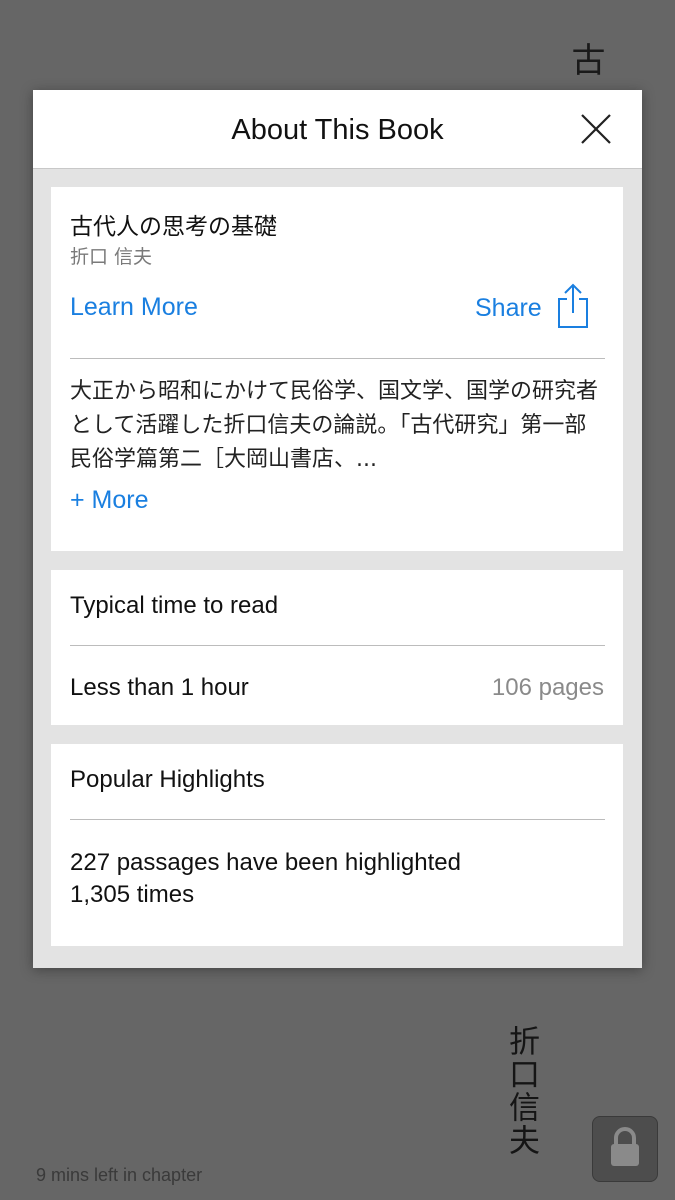  I want to click on book-author: 折口 信夫, so click(111, 257).